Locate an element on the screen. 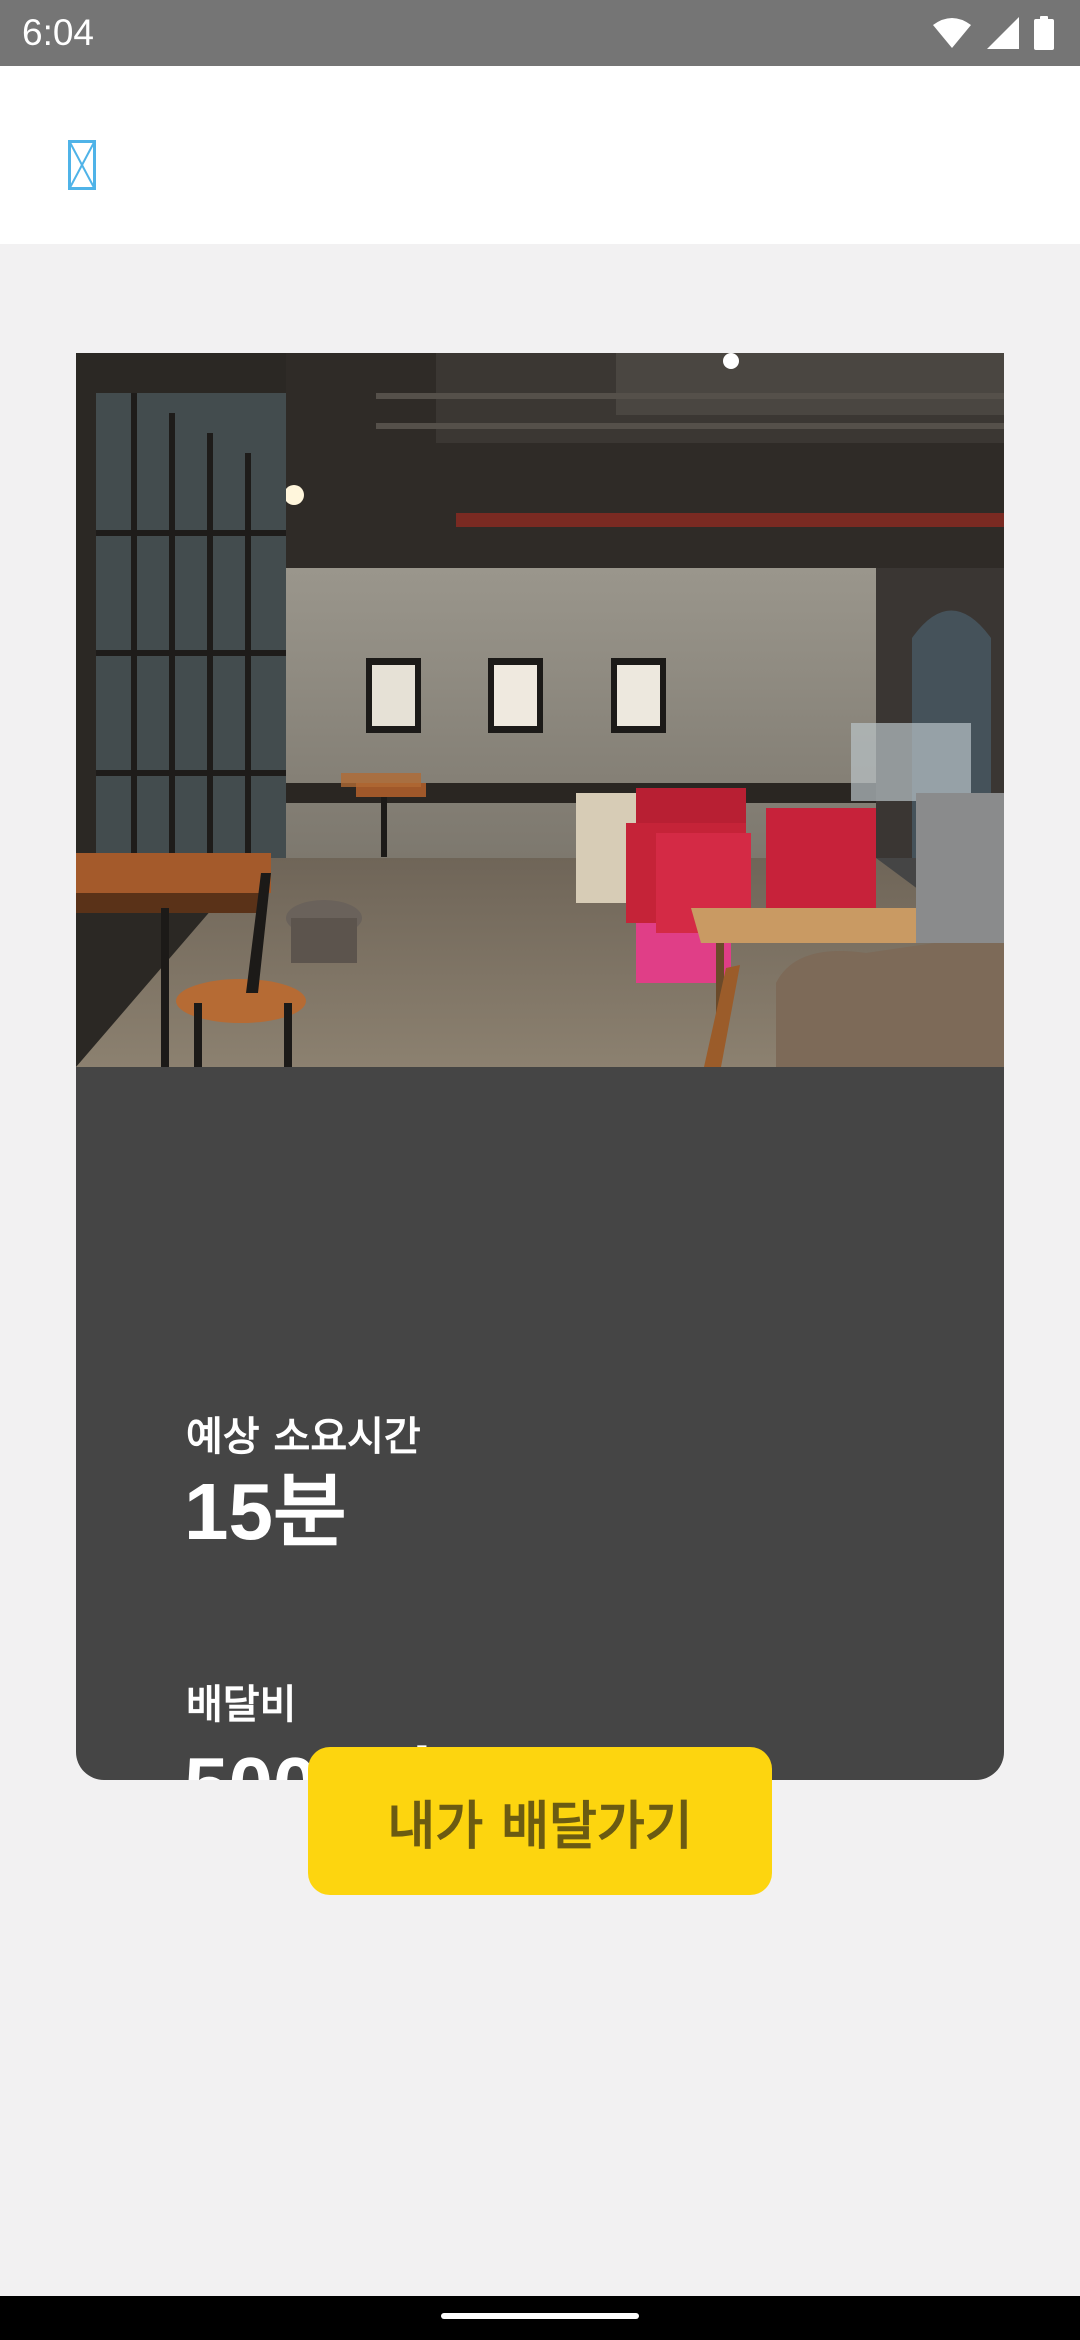  navigation-bar is located at coordinates (540, 2318).